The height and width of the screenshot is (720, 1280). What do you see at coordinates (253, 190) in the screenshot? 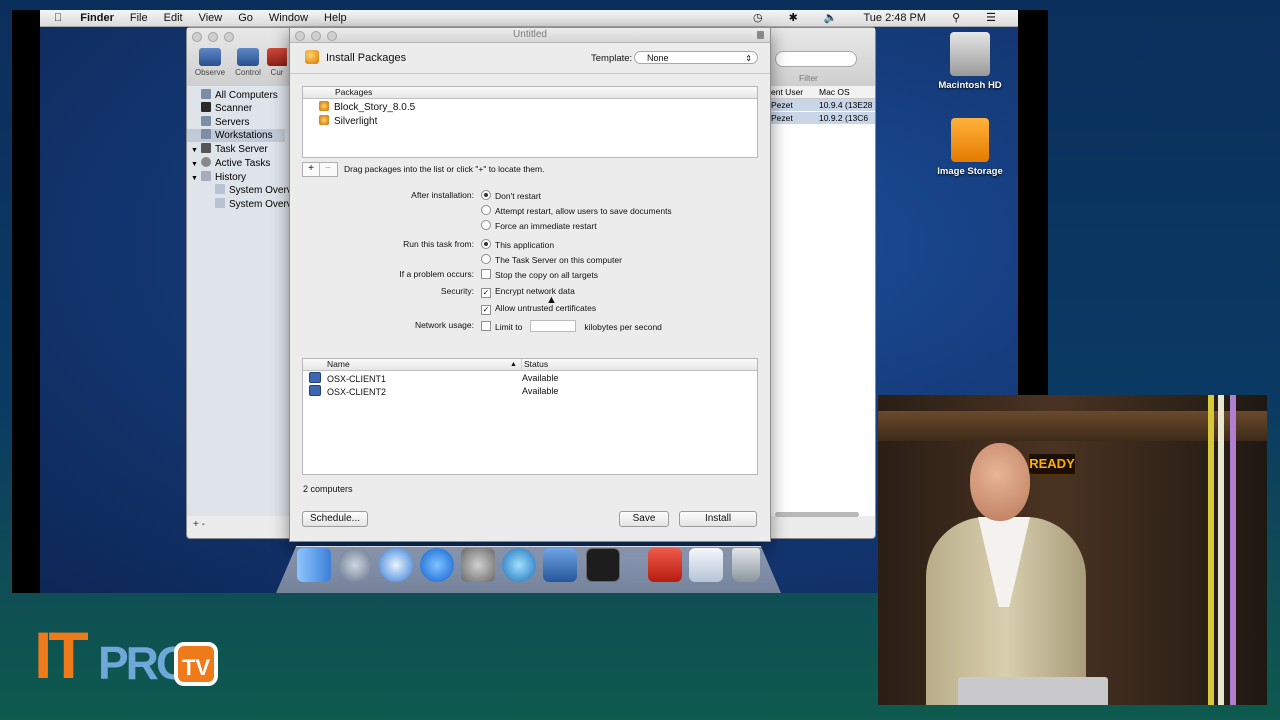
I see `sidebar-item-system-overview-1: System Overv` at bounding box center [253, 190].